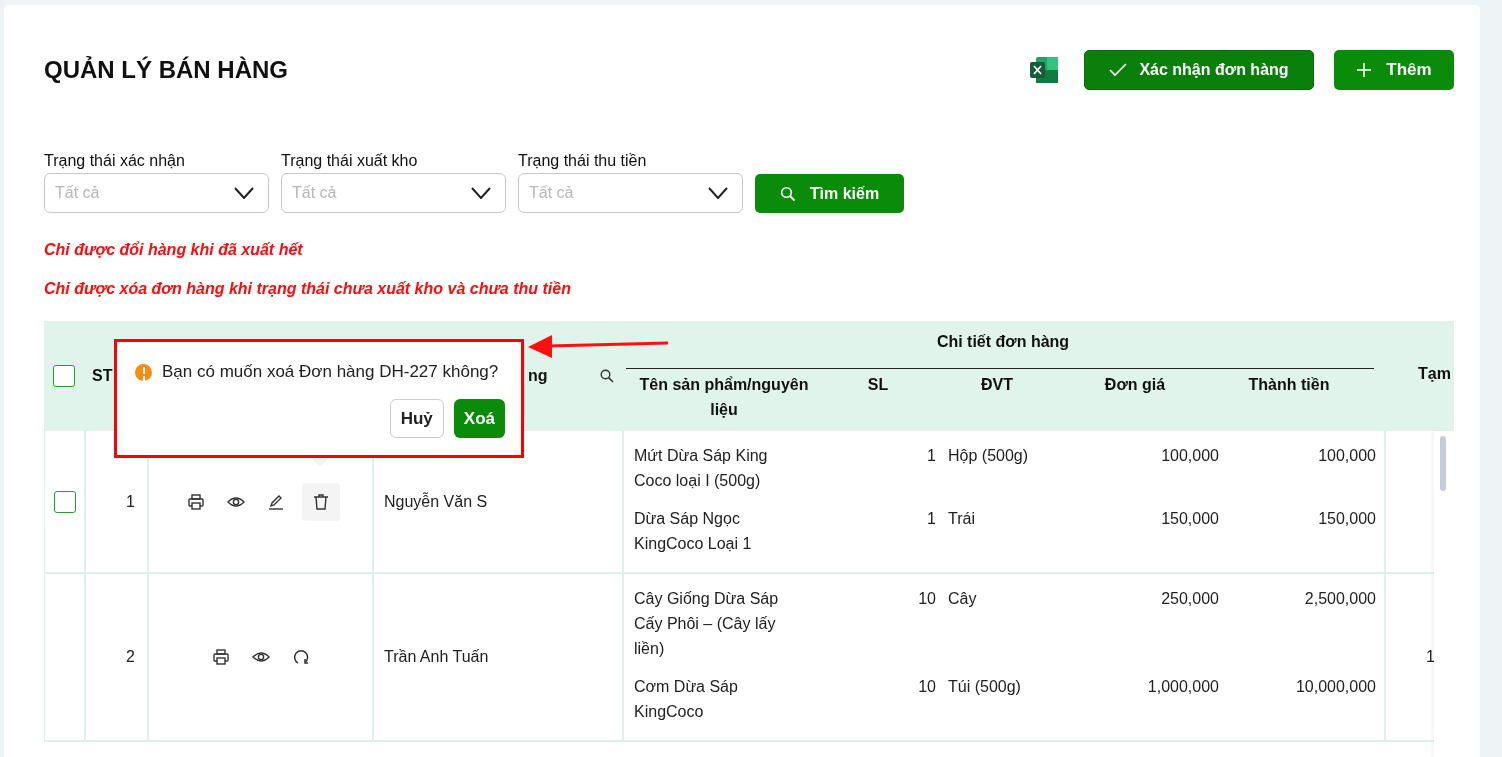  I want to click on delete-button: Xoá, so click(479, 418).